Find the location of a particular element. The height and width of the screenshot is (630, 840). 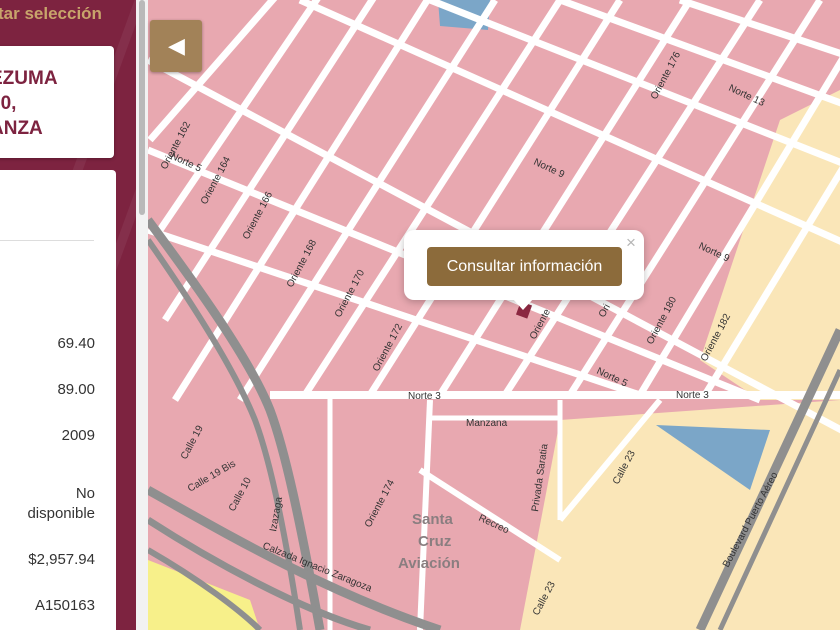

title-card: EZUMA 30, ANZA is located at coordinates (57, 102).